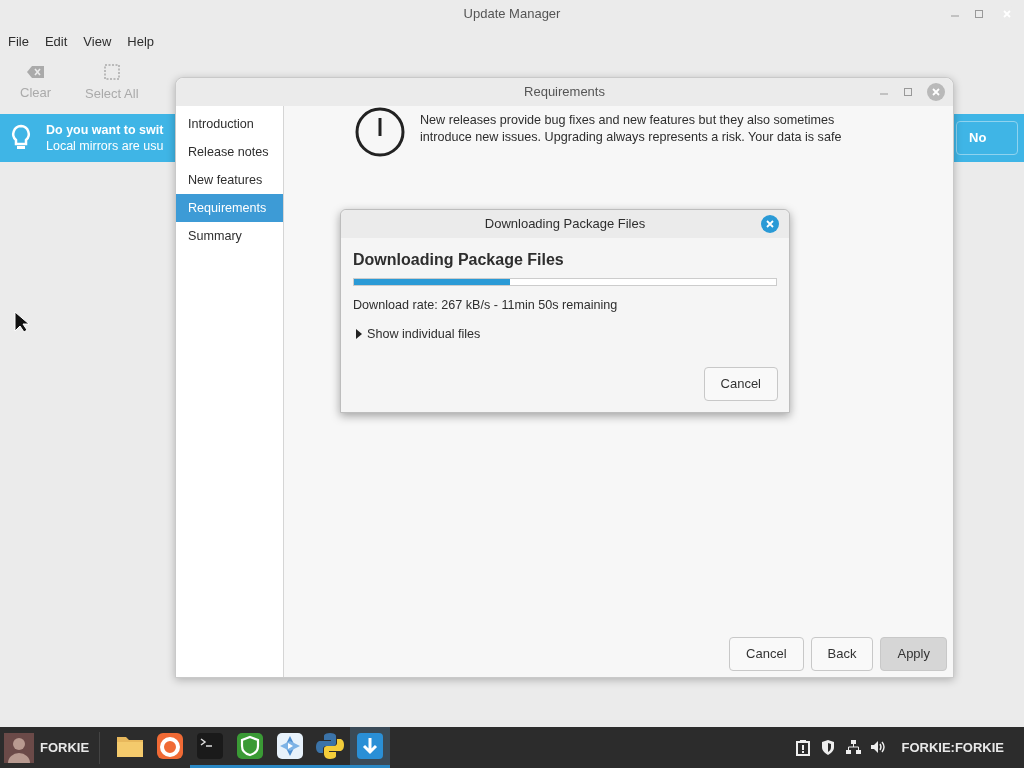 This screenshot has width=1024, height=768. I want to click on infobar-title: Do you want to swit, so click(105, 130).